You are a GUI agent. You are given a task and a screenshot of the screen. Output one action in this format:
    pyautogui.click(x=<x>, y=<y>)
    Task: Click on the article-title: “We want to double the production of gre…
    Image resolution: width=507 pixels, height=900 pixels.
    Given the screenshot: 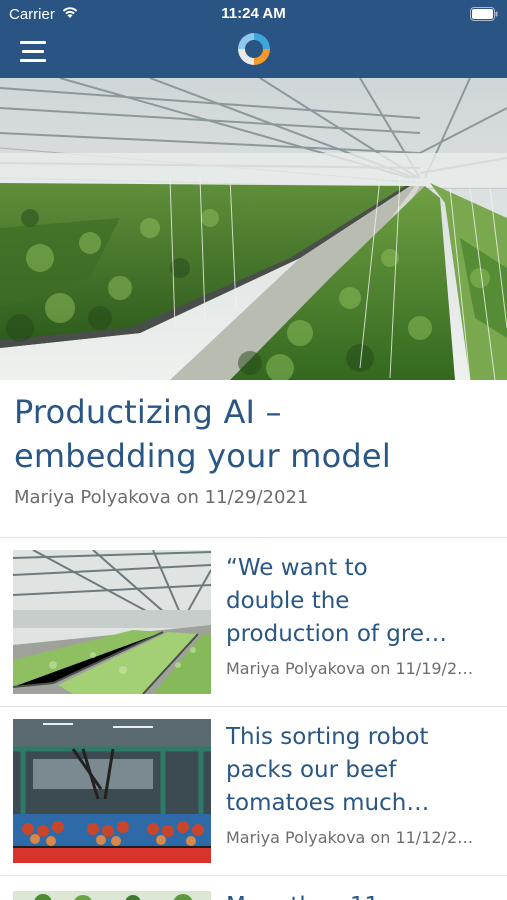 What is the action you would take?
    pyautogui.click(x=362, y=601)
    